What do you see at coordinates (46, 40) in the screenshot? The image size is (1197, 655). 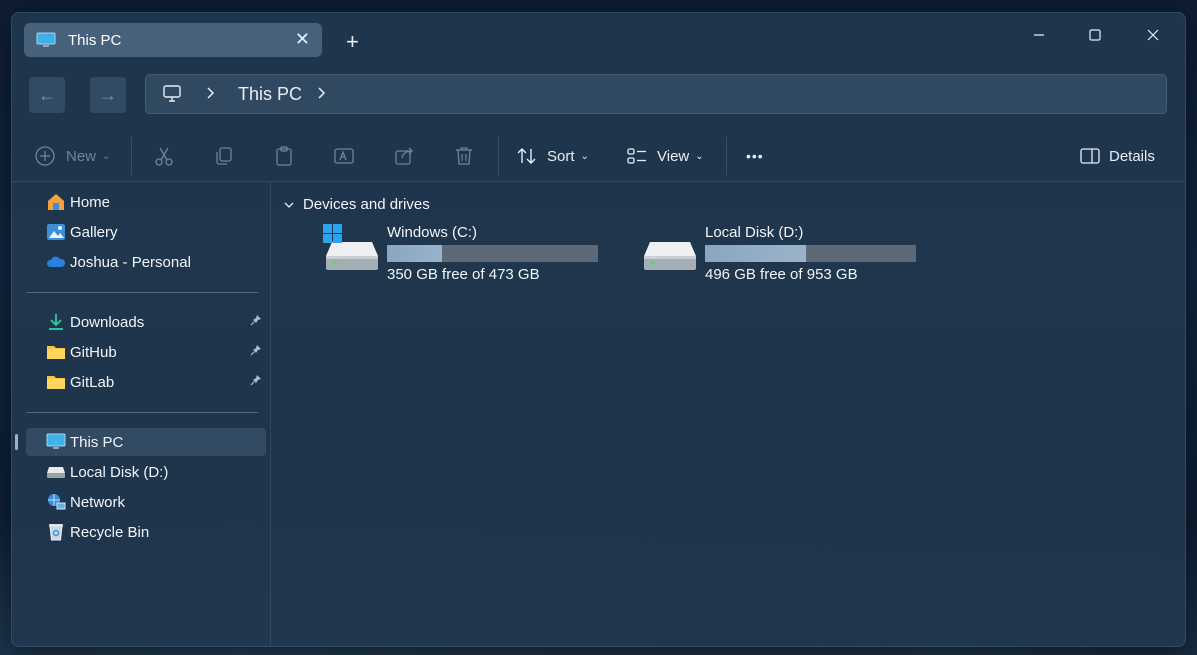 I see `monitor-icon` at bounding box center [46, 40].